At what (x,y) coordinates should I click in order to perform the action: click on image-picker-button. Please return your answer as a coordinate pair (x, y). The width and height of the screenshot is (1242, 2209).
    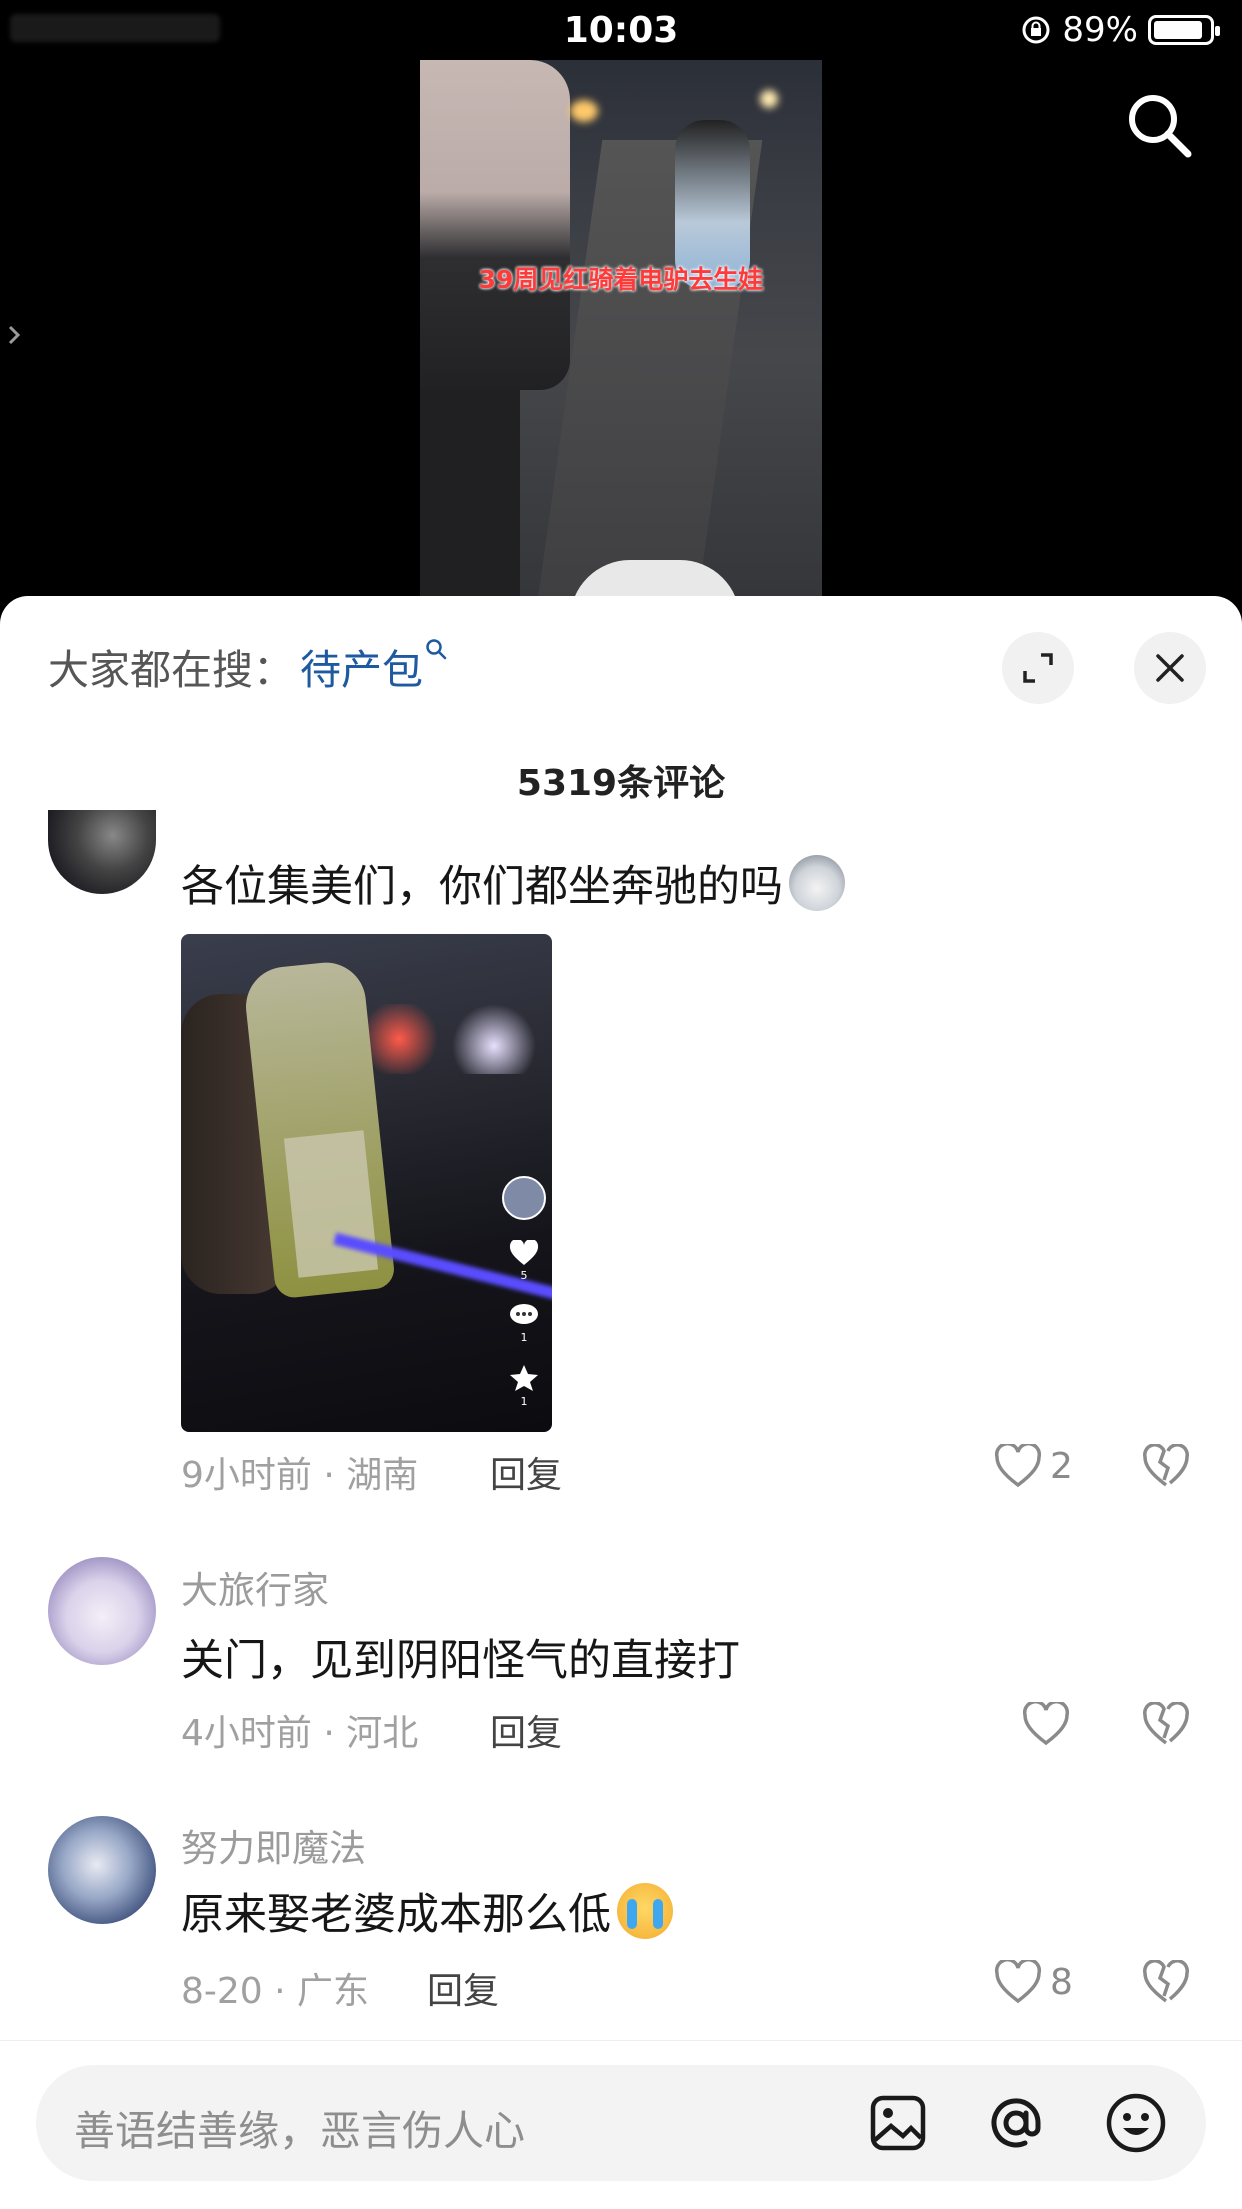
    Looking at the image, I should click on (898, 2123).